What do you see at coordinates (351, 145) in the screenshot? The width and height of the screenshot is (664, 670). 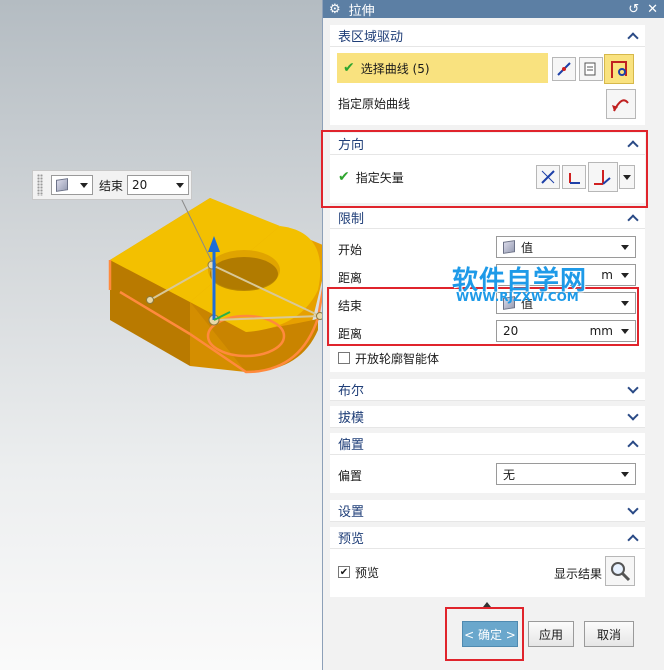 I see `direction-title: 方向` at bounding box center [351, 145].